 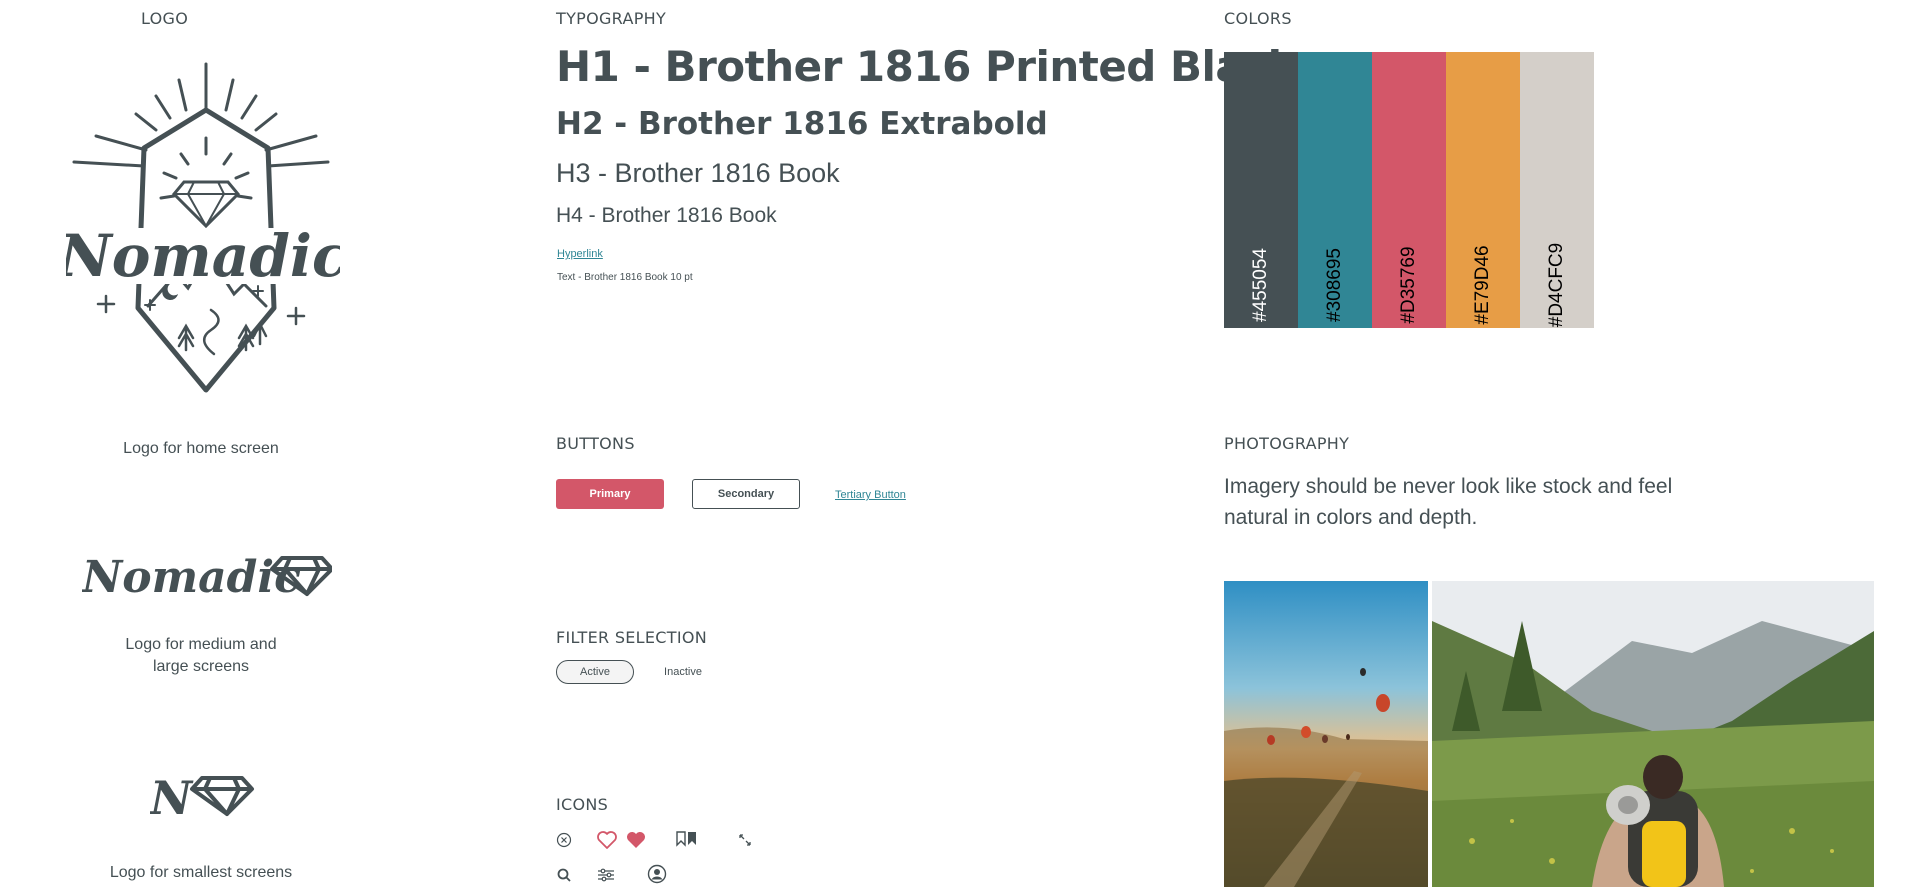 What do you see at coordinates (611, 18) in the screenshot?
I see `typography-section-label: TYPOGRAPHY` at bounding box center [611, 18].